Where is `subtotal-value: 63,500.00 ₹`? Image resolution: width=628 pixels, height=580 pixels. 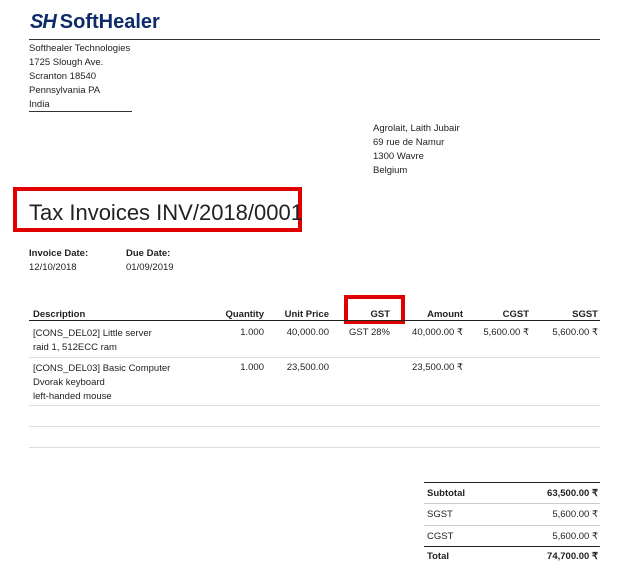
subtotal-value: 63,500.00 ₹ is located at coordinates (572, 493).